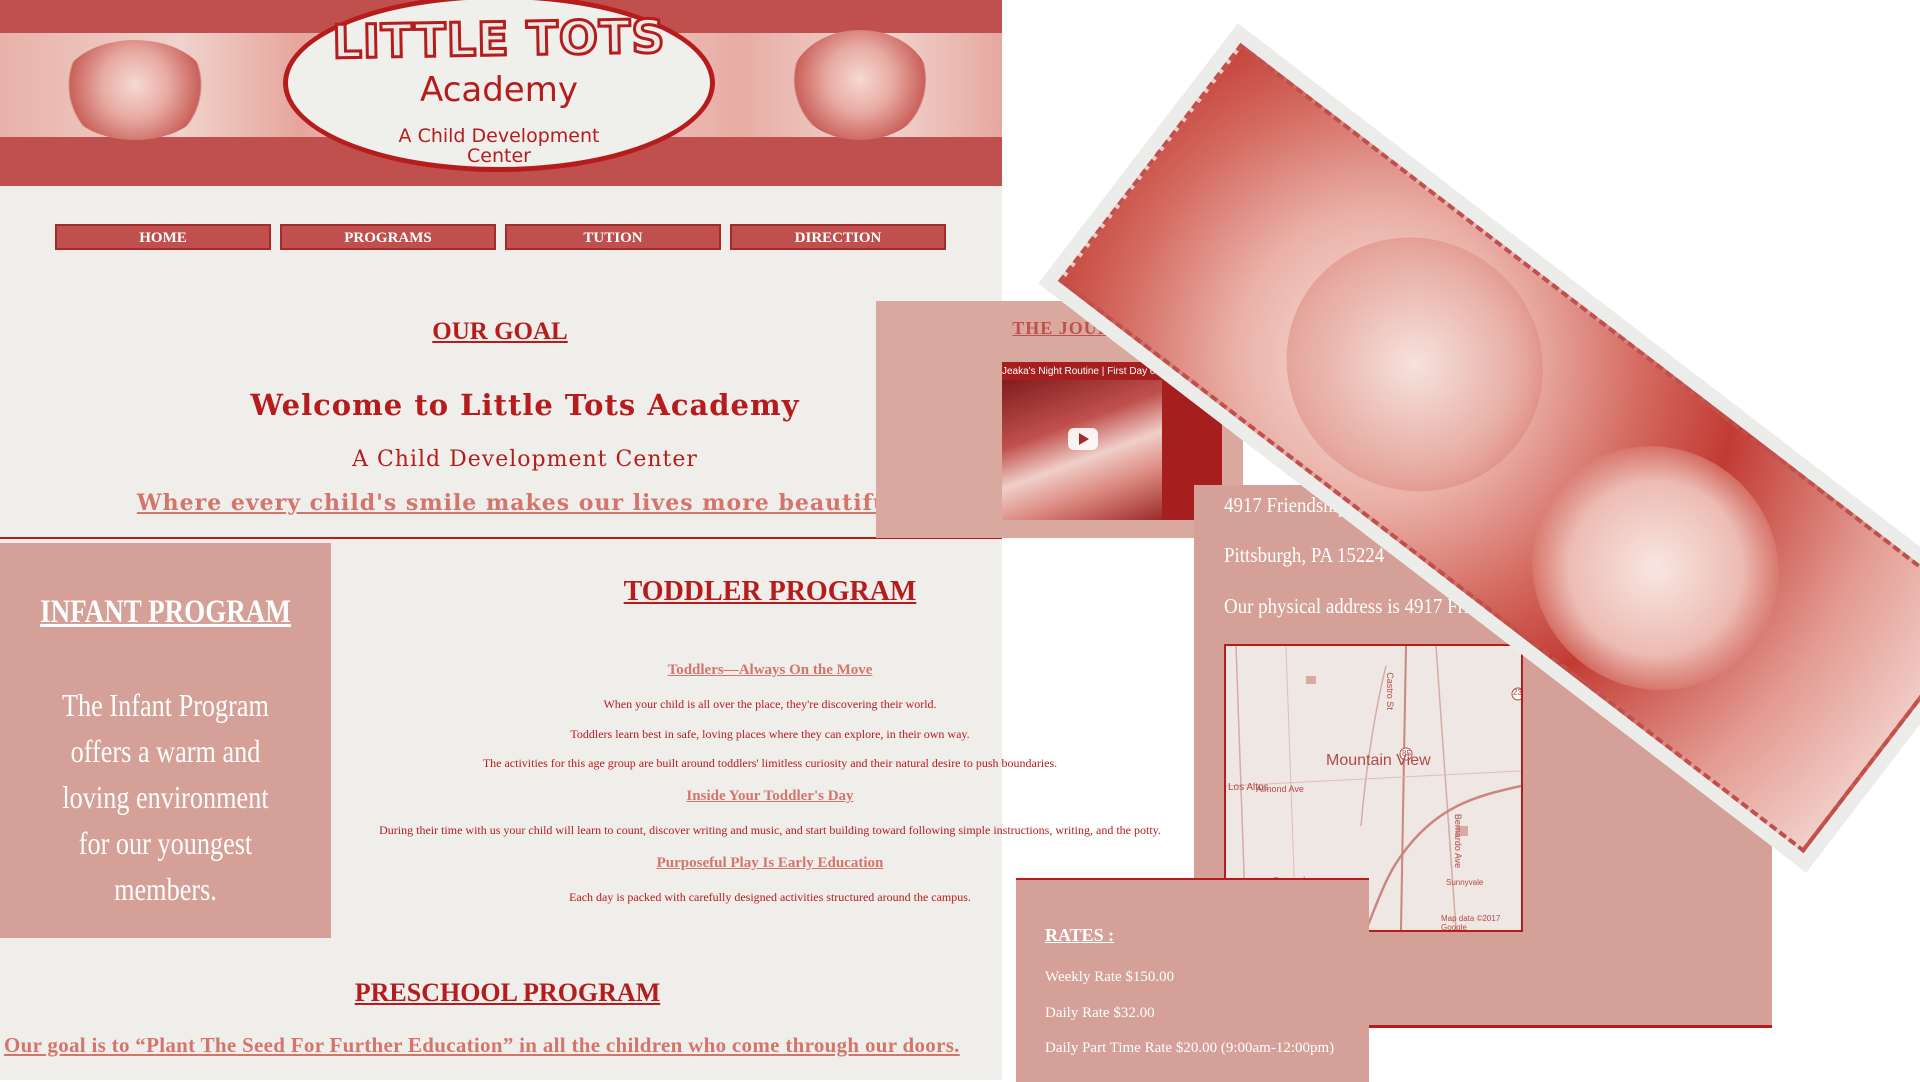  What do you see at coordinates (1406, 753) in the screenshot?
I see `map-label: 85` at bounding box center [1406, 753].